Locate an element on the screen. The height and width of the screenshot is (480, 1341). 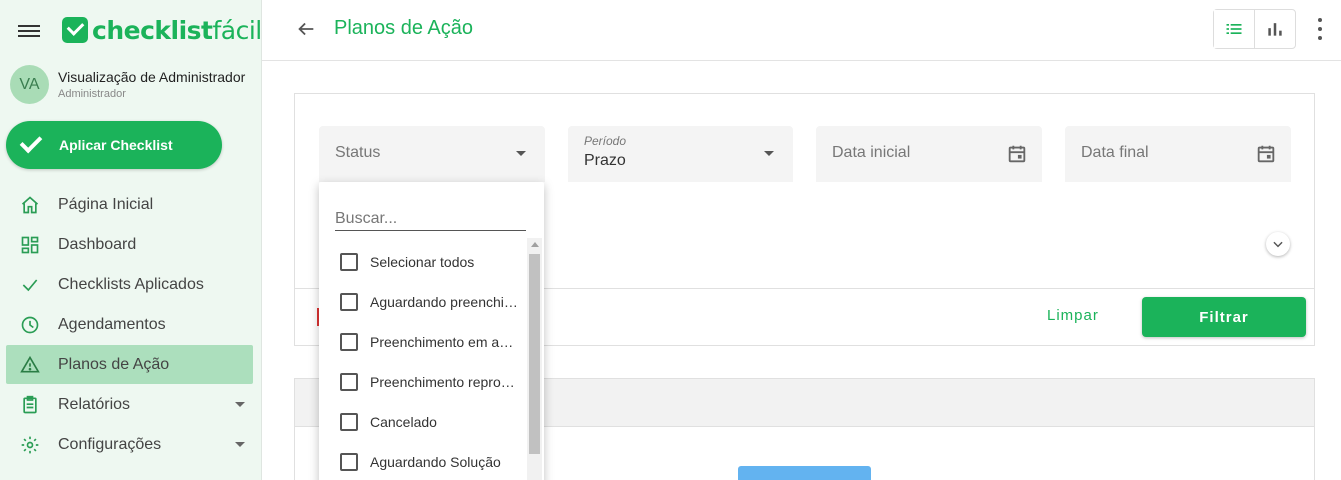
list-icon is located at coordinates (1234, 29).